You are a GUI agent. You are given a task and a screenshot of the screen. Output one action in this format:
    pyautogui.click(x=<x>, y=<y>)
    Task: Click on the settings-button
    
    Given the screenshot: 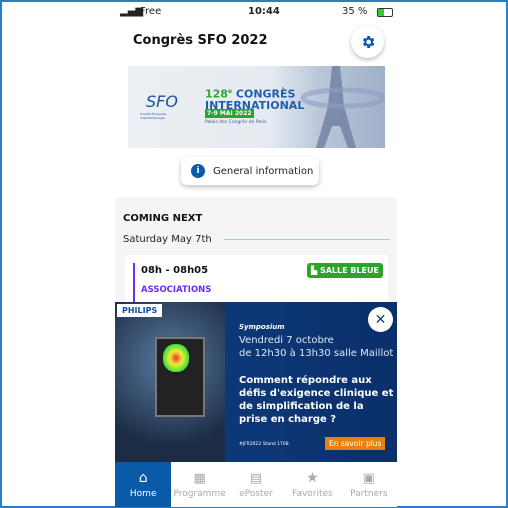 What is the action you would take?
    pyautogui.click(x=367, y=41)
    